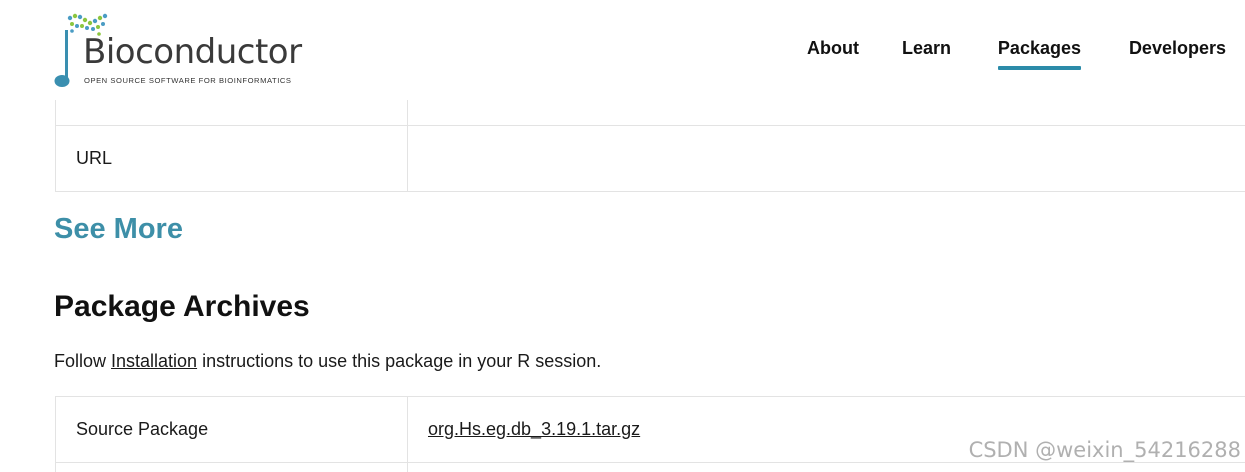 This screenshot has height=472, width=1245. I want to click on installation-link: Installation, so click(154, 361).